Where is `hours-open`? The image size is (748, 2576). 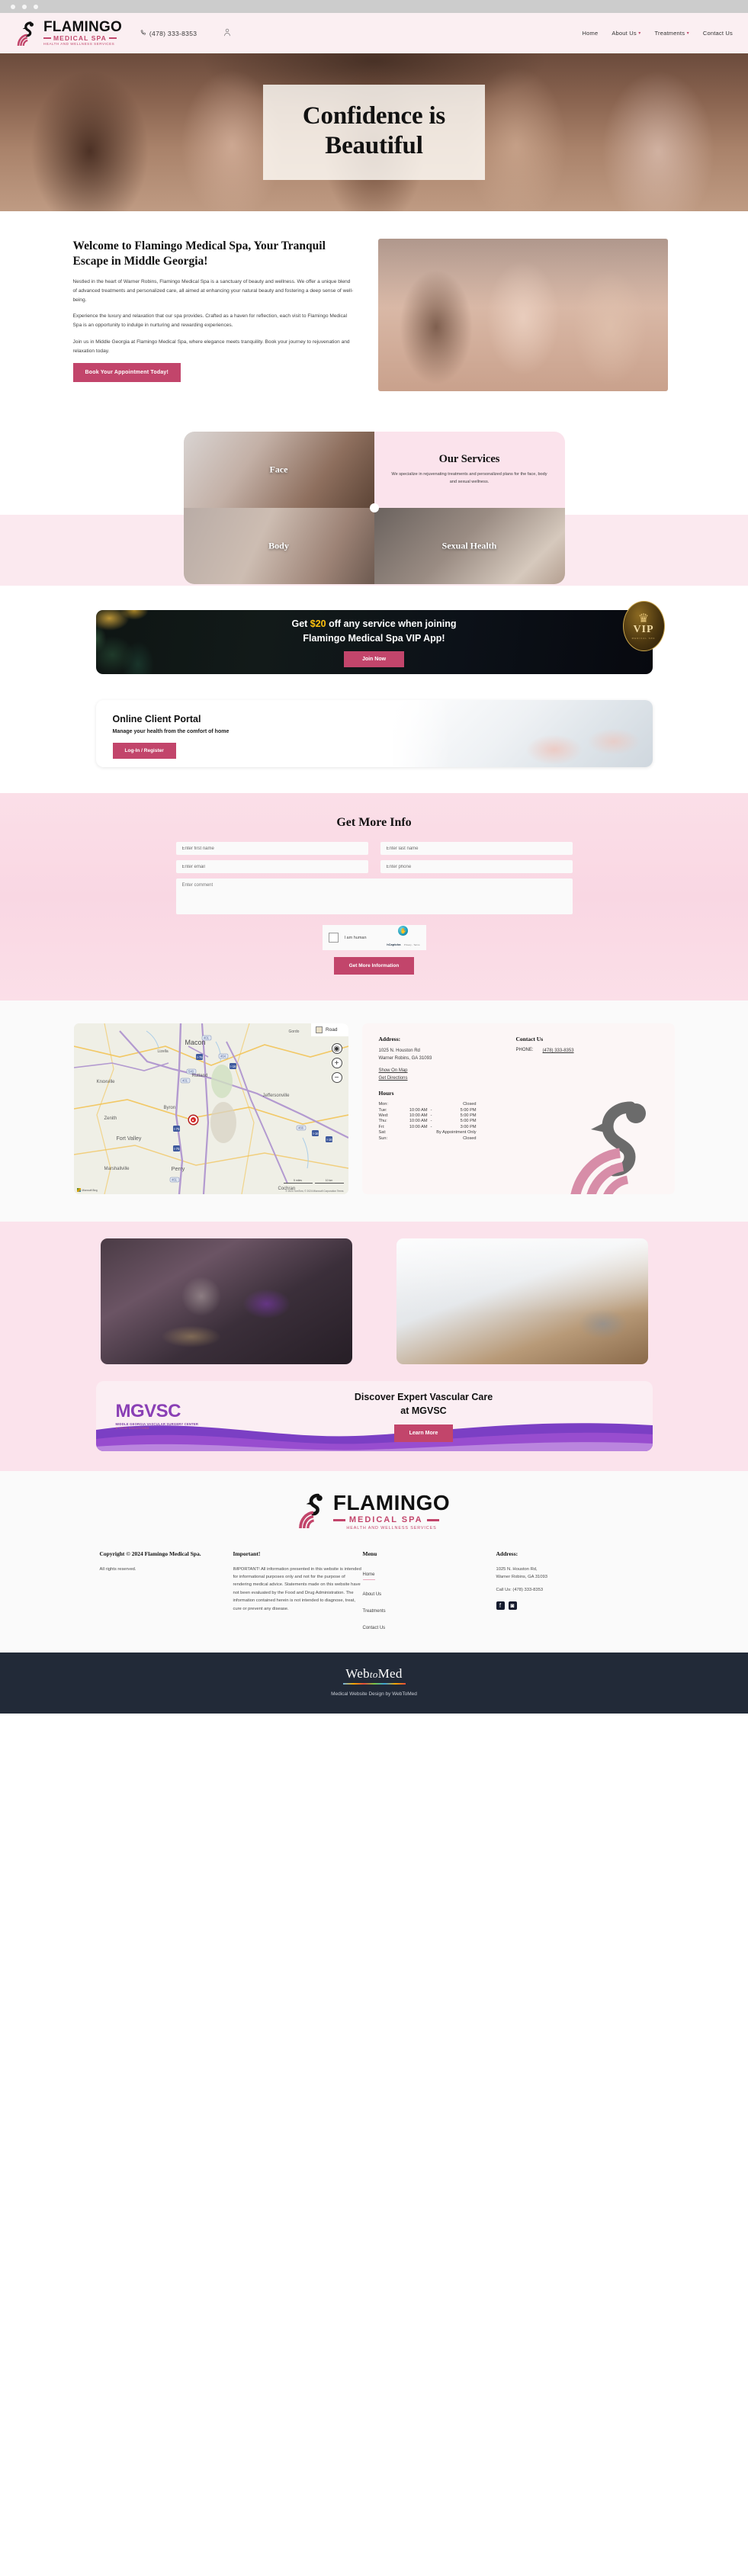 hours-open is located at coordinates (412, 1104).